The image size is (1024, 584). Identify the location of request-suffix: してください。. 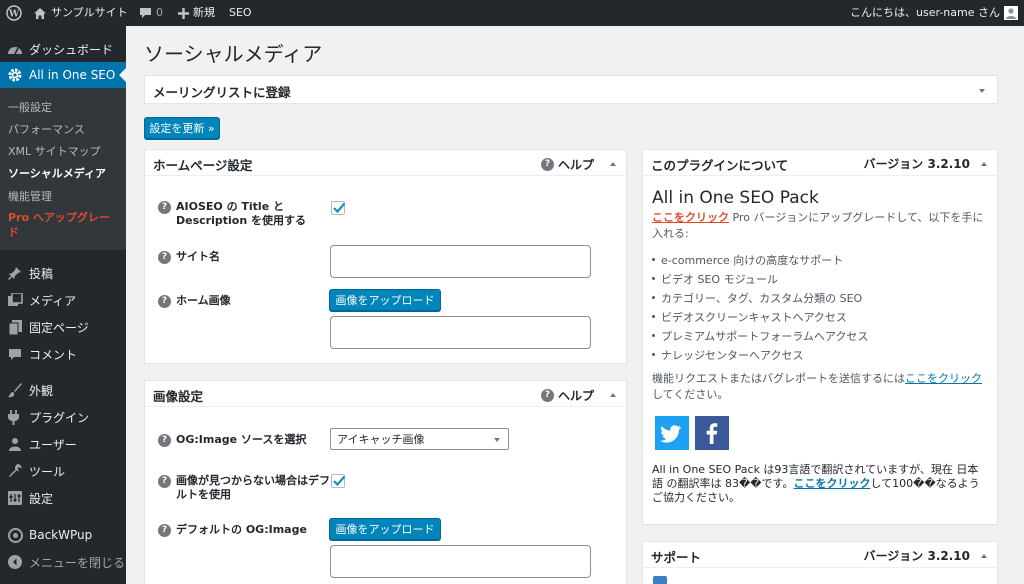
(690, 394).